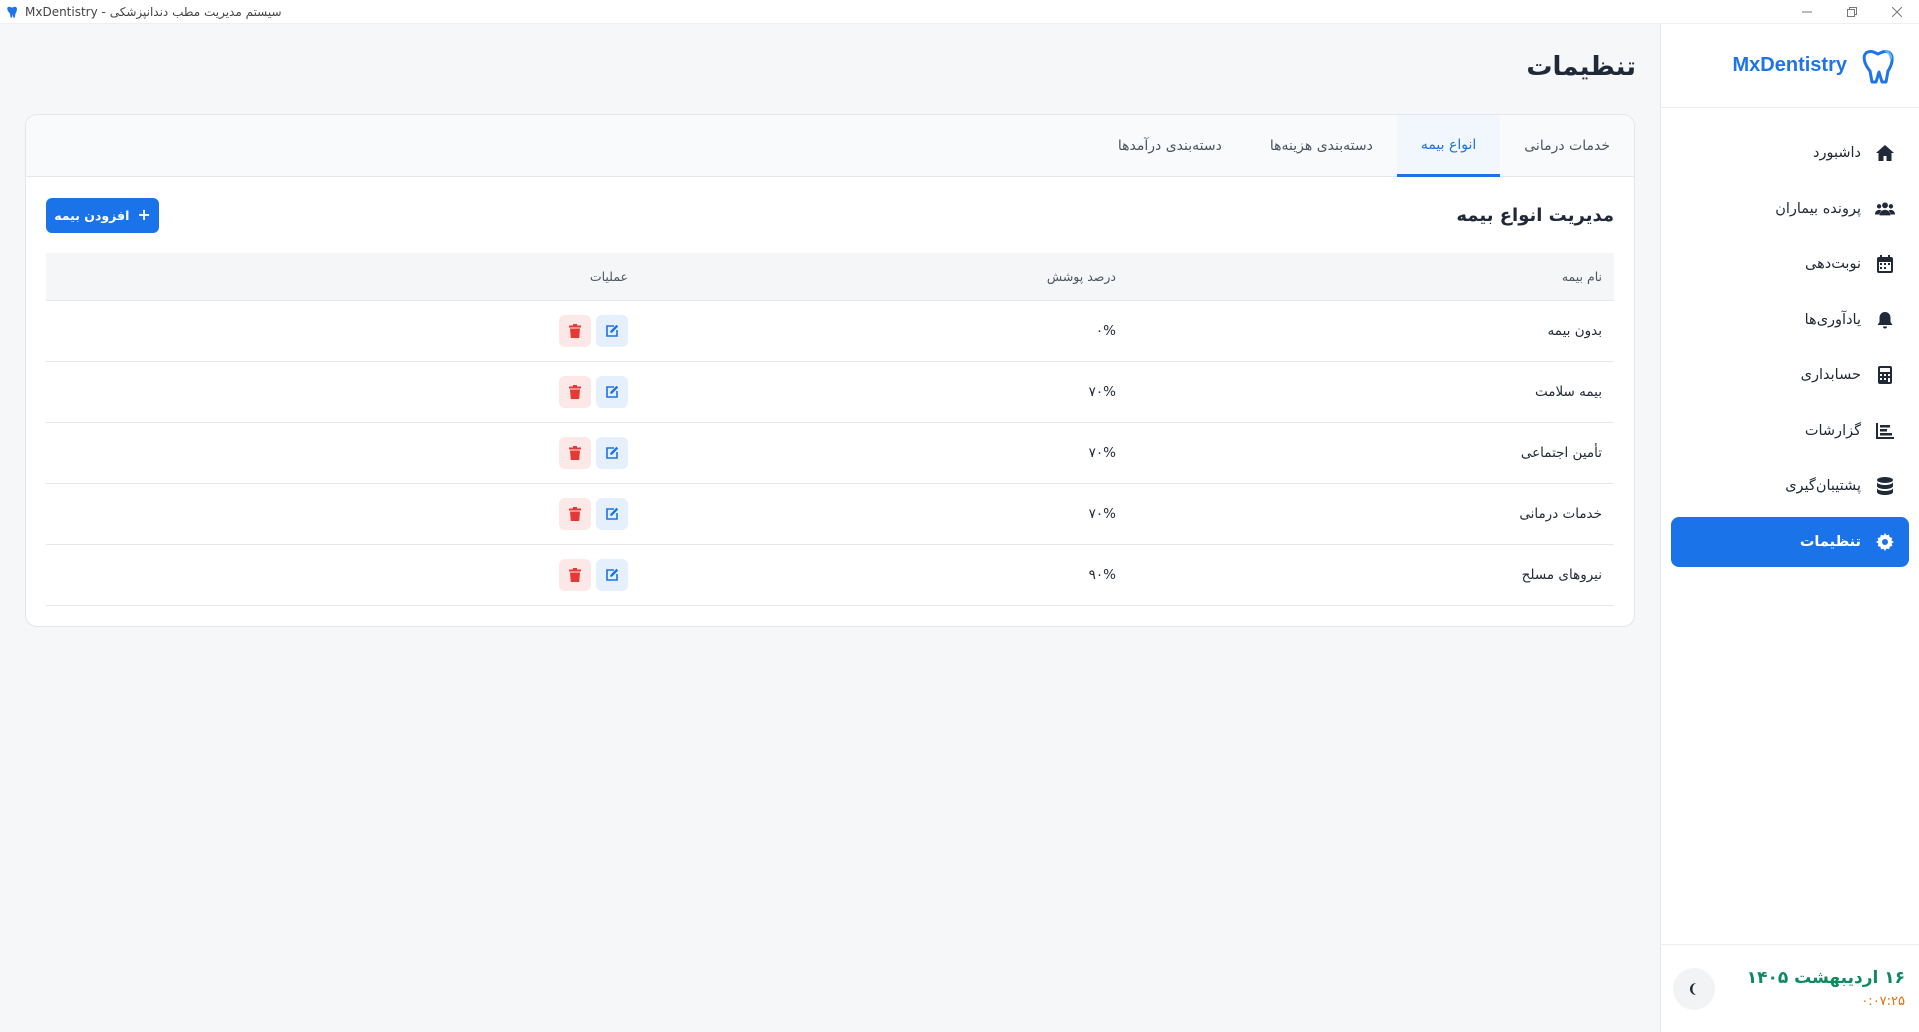  Describe the element at coordinates (1694, 988) in the screenshot. I see `theme-toggle-button` at that location.